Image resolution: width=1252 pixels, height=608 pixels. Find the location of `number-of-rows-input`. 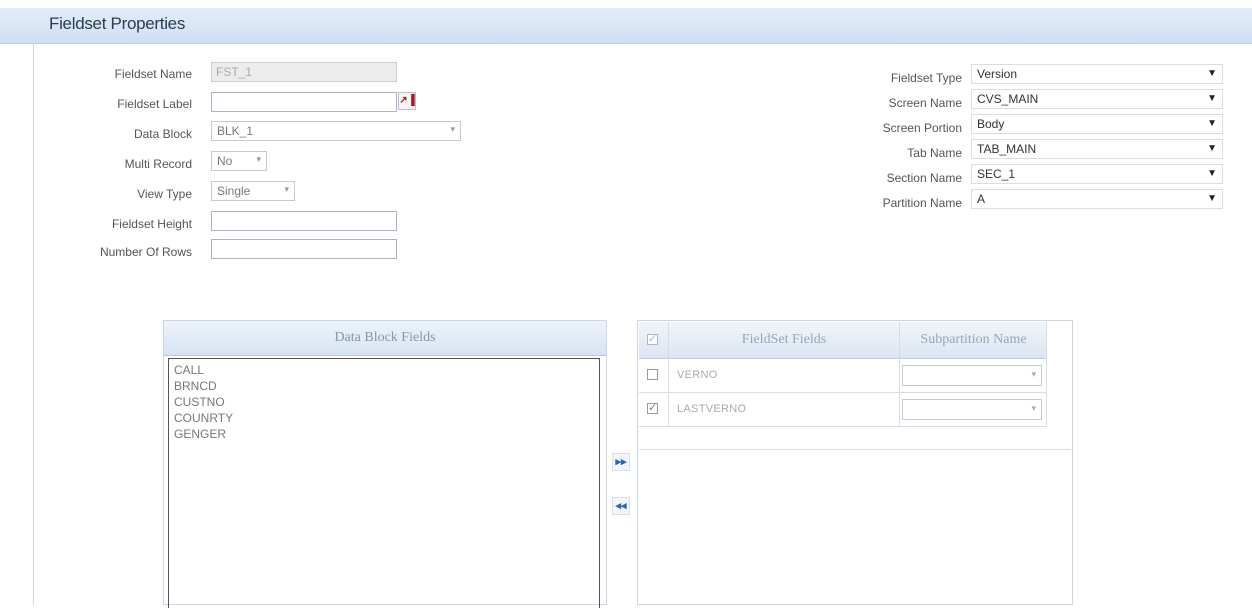

number-of-rows-input is located at coordinates (304, 249).